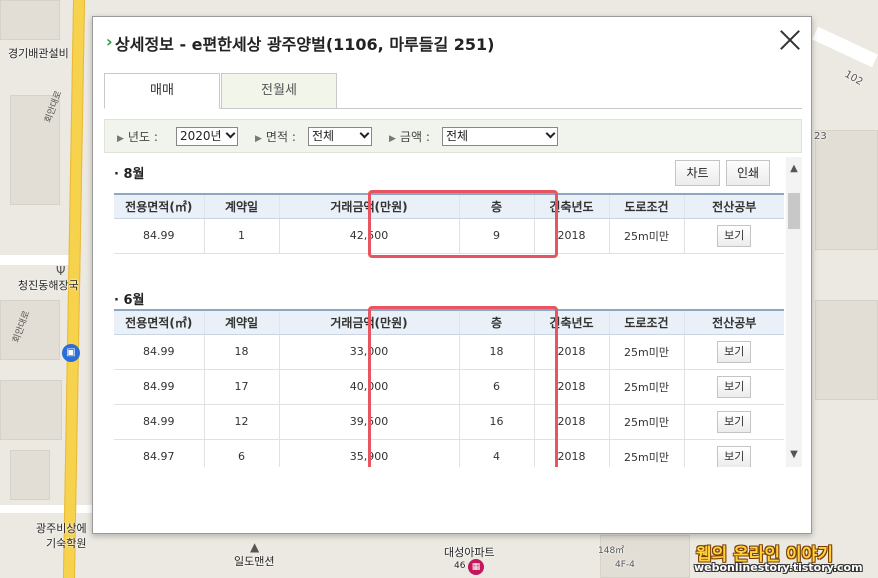 Image resolution: width=878 pixels, height=578 pixels. I want to click on popup-header: › 상세정보 - e편한세상 광주양벌(1106, 마루들길 251), so click(452, 42).